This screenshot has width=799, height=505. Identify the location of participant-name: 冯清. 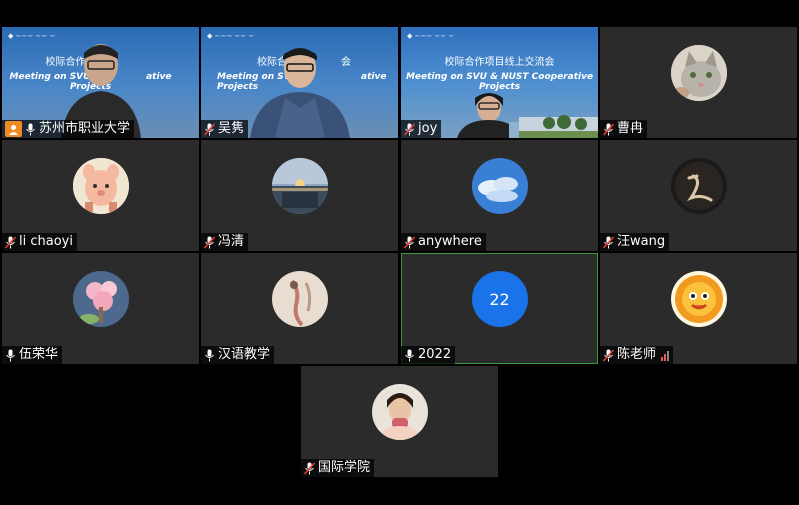
(231, 241).